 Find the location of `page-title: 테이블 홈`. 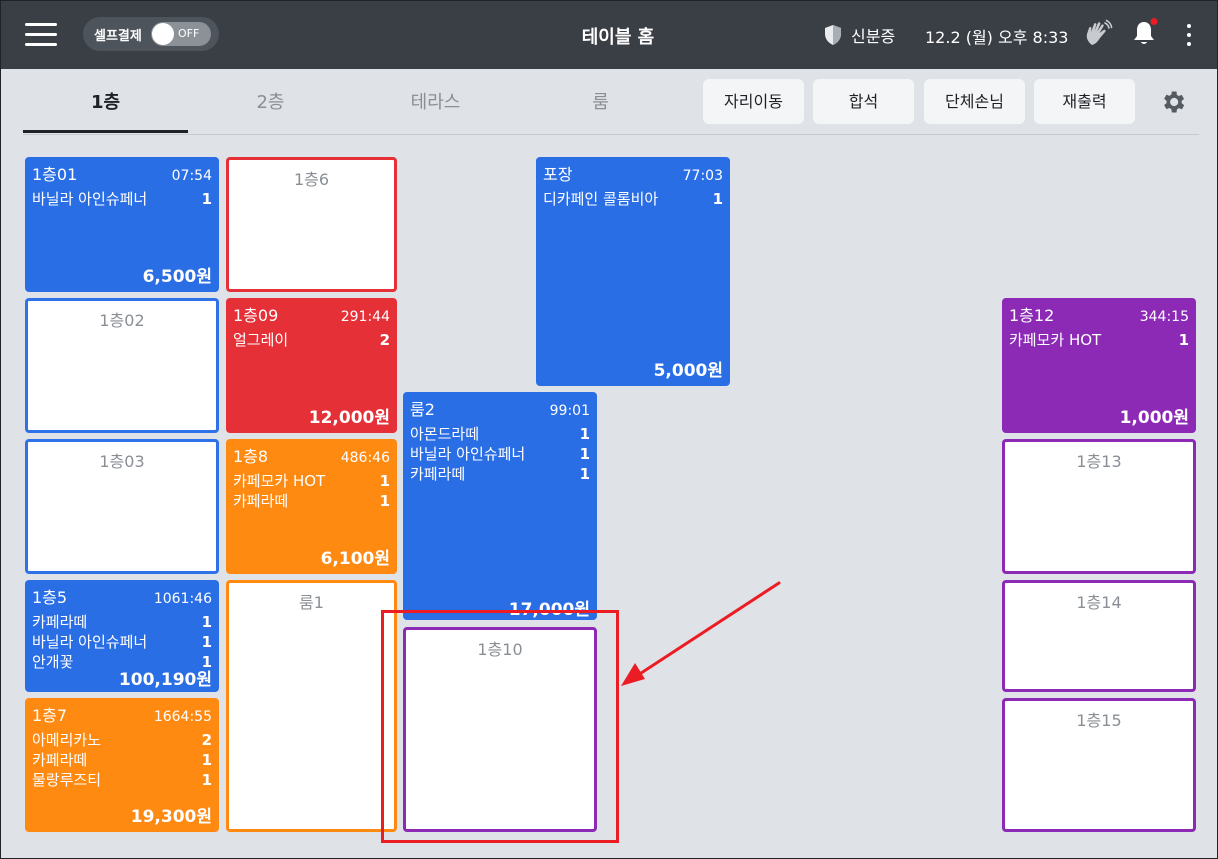

page-title: 테이블 홈 is located at coordinates (618, 37).